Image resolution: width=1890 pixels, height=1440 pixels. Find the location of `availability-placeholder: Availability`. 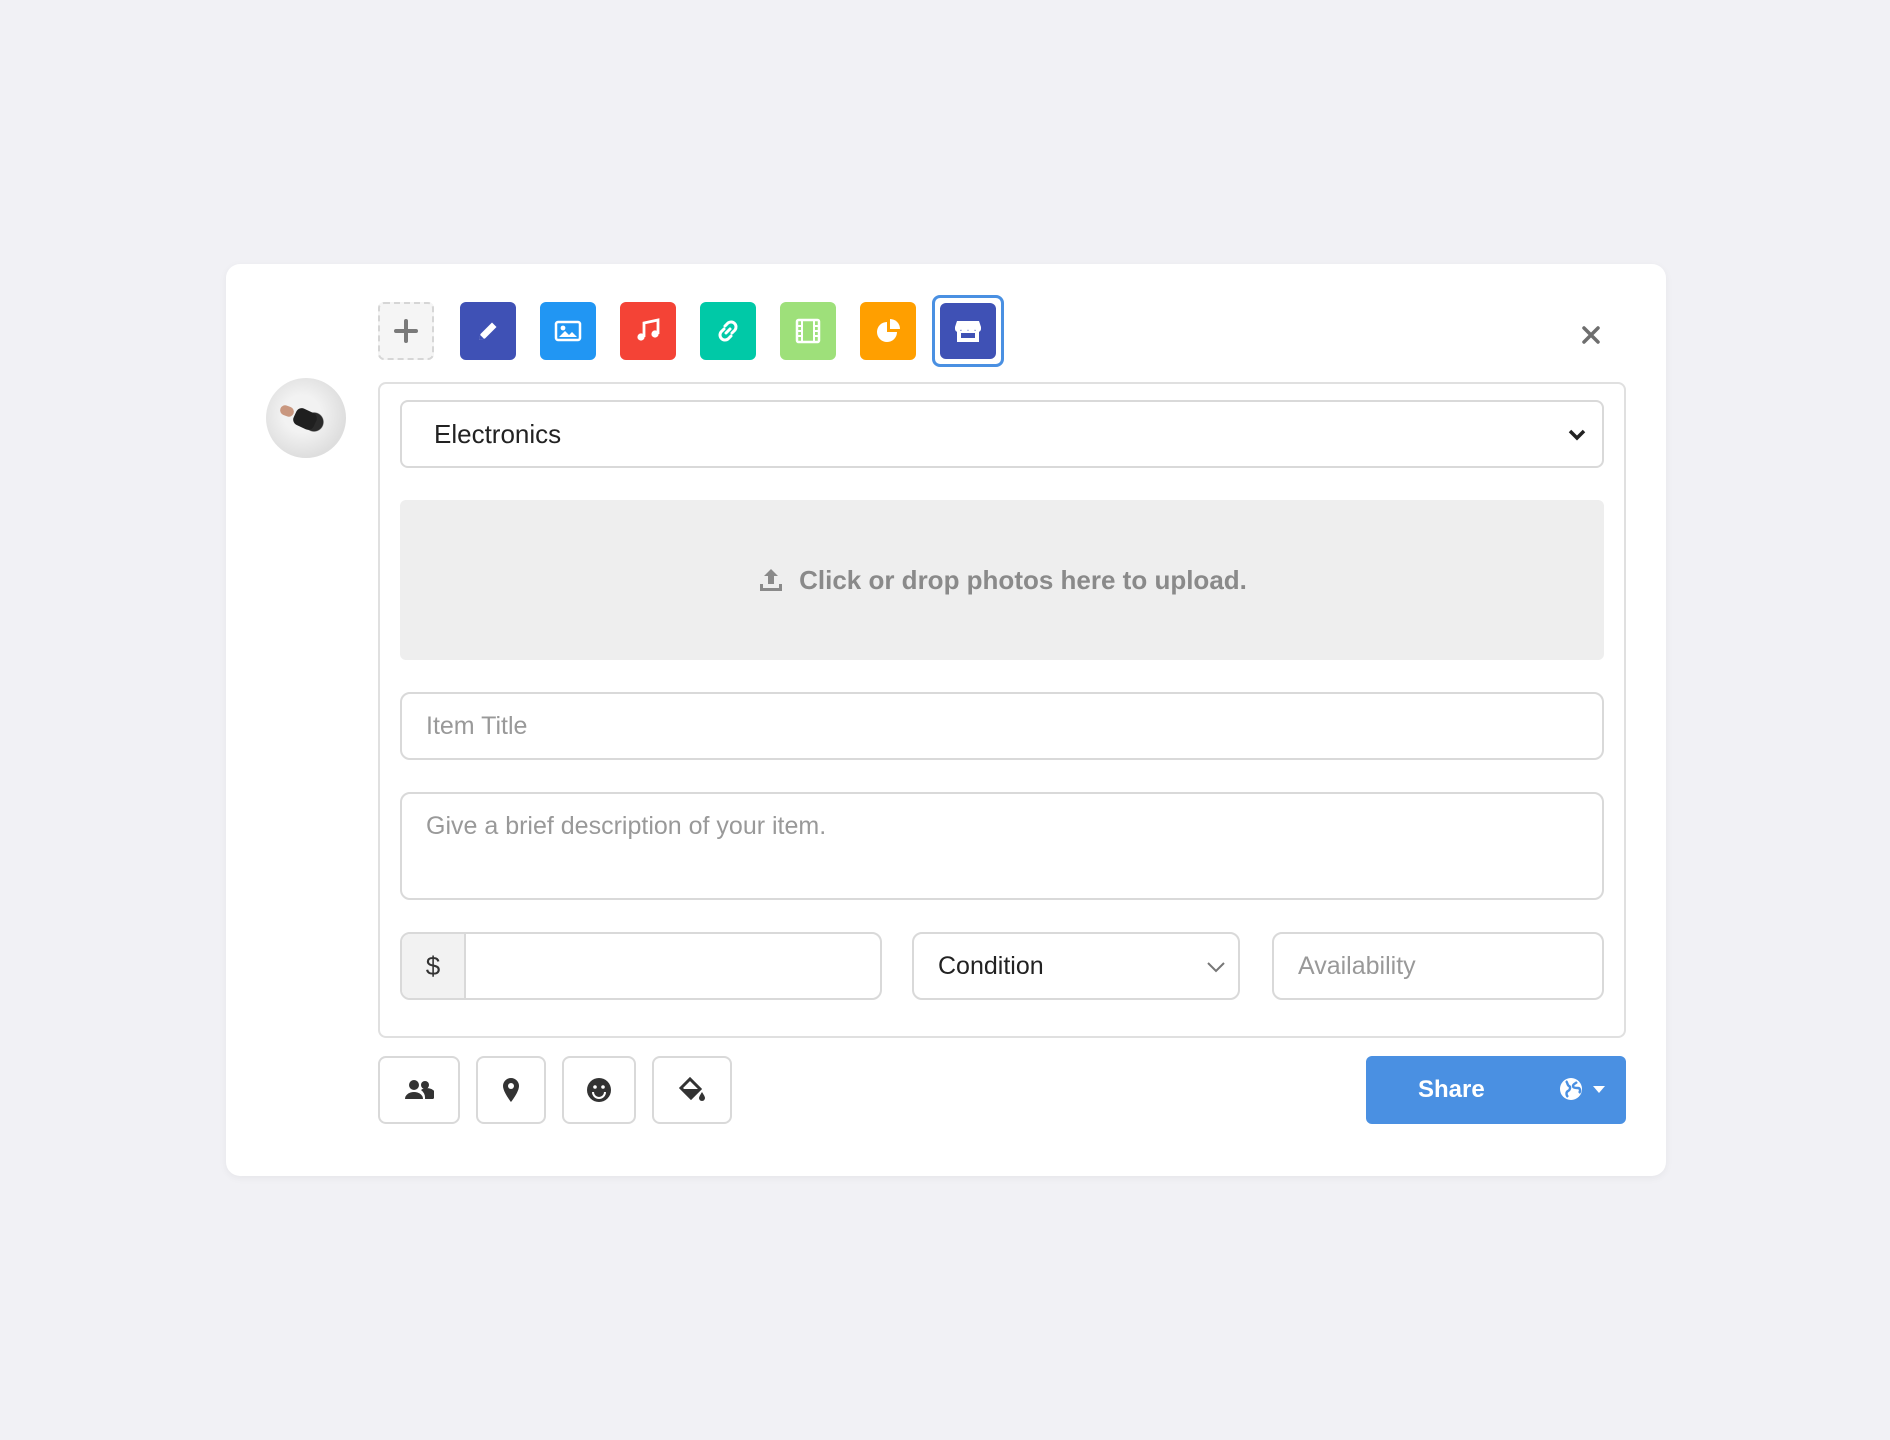

availability-placeholder: Availability is located at coordinates (1357, 965).